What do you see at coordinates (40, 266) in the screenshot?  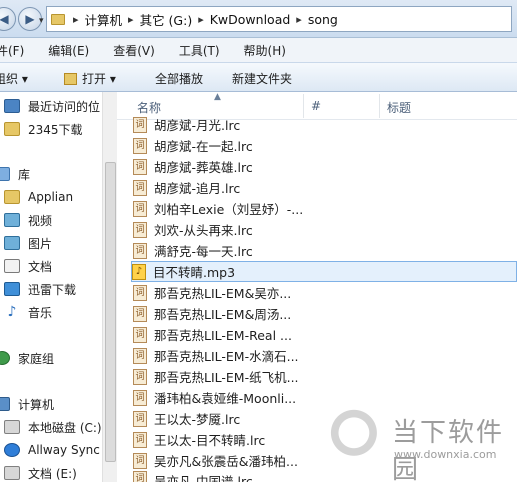 I see `sidebar-item-label: 文档` at bounding box center [40, 266].